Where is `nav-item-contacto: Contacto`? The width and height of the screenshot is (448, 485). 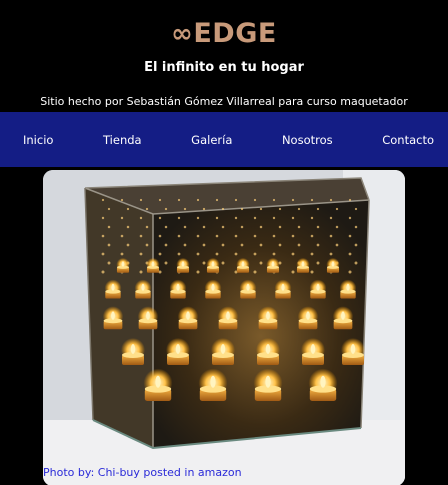 nav-item-contacto: Contacto is located at coordinates (408, 140).